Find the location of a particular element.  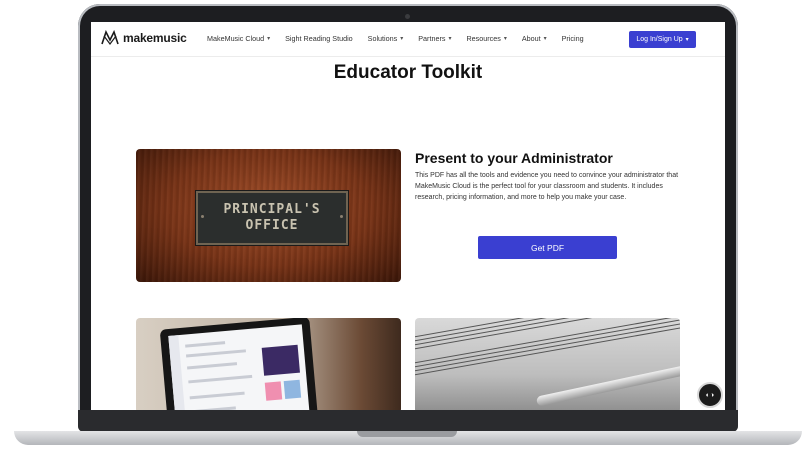

closed-caption-button: ◐◑ is located at coordinates (710, 395).